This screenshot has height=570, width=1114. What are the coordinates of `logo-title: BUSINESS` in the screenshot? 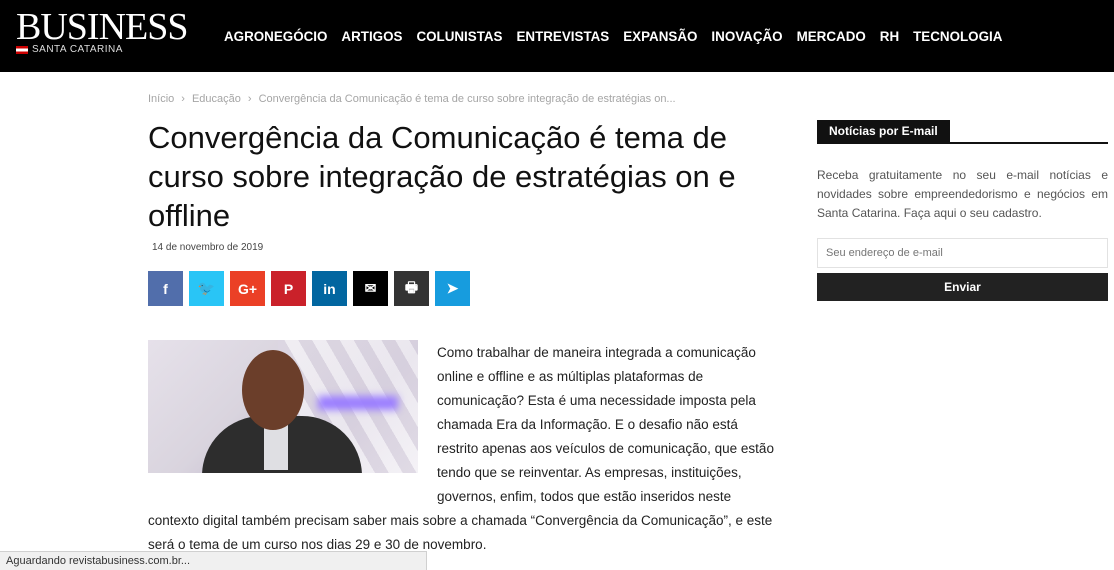 It's located at (102, 27).